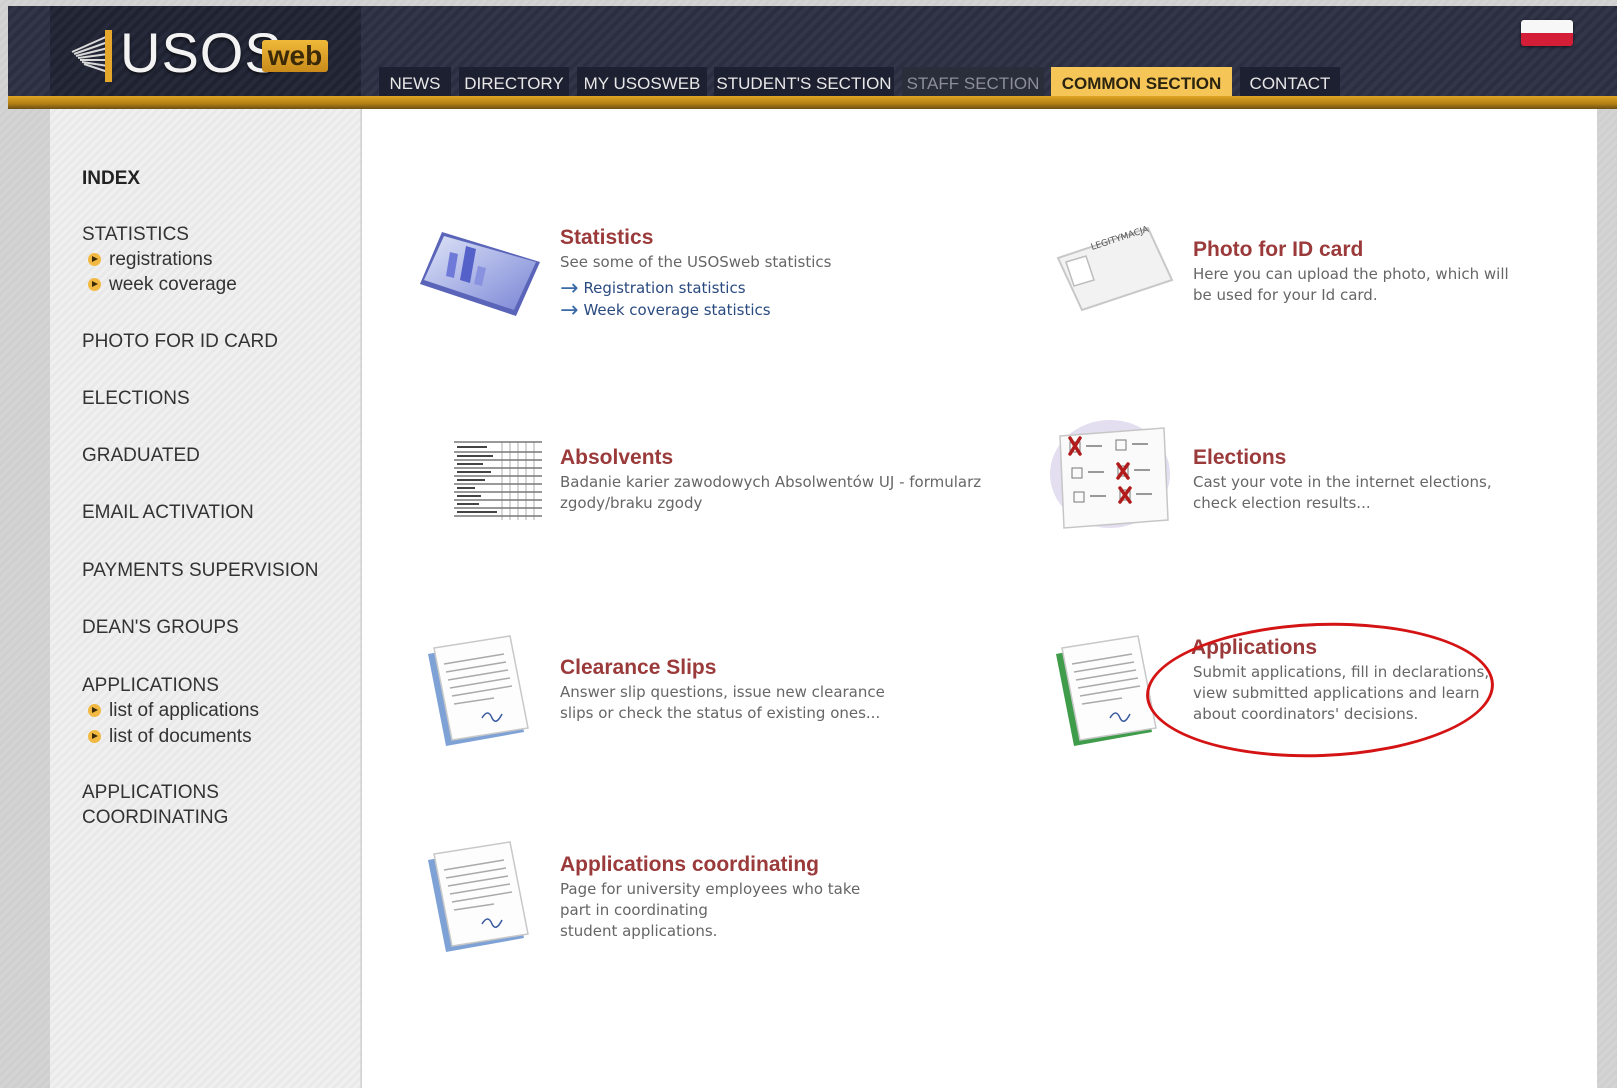 The width and height of the screenshot is (1617, 1088). I want to click on sidebar-item-photo: PHOTO FOR ID CARD, so click(180, 342).